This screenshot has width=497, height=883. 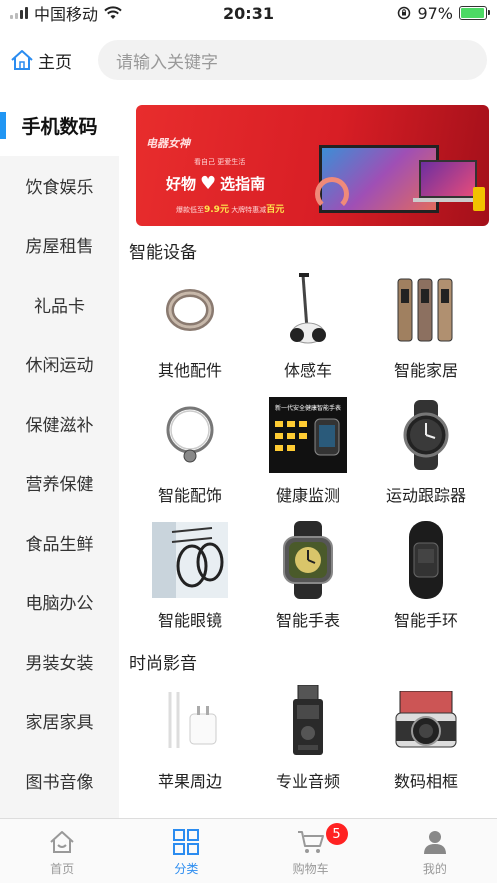 What do you see at coordinates (479, 199) in the screenshot?
I see `phone-image` at bounding box center [479, 199].